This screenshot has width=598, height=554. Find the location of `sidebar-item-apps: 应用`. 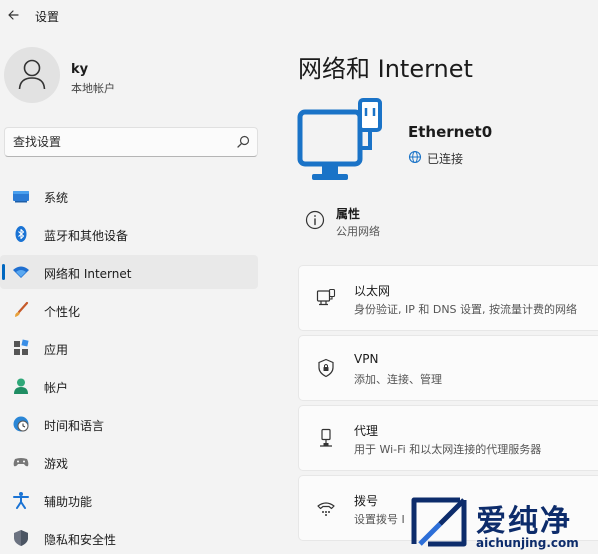

sidebar-item-apps: 应用 is located at coordinates (129, 348).